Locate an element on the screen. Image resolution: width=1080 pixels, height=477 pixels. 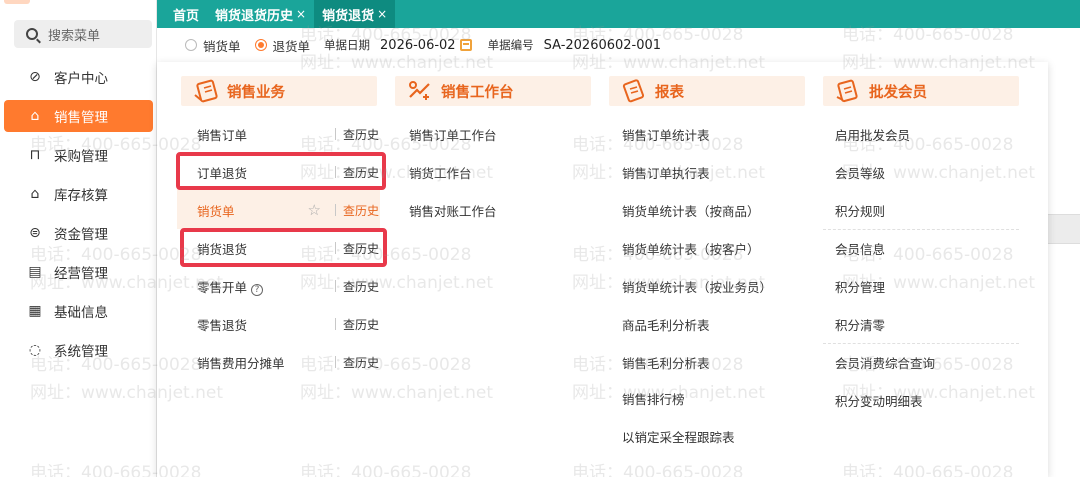
menu-item-report: 销货单统计表（按客户） is located at coordinates (691, 248).